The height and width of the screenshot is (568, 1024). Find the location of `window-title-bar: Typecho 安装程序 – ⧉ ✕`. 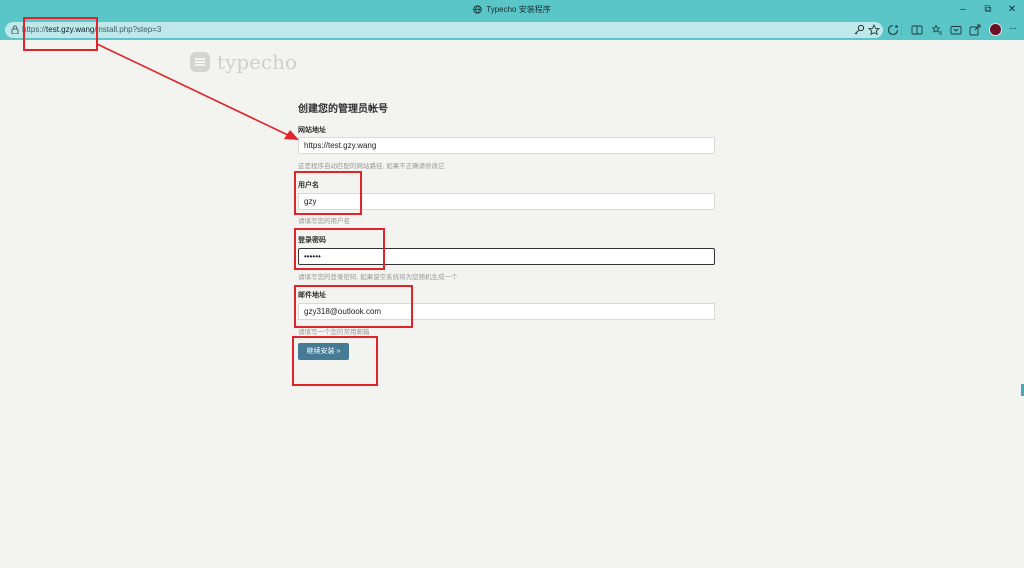

window-title-bar: Typecho 安装程序 – ⧉ ✕ is located at coordinates (512, 10).